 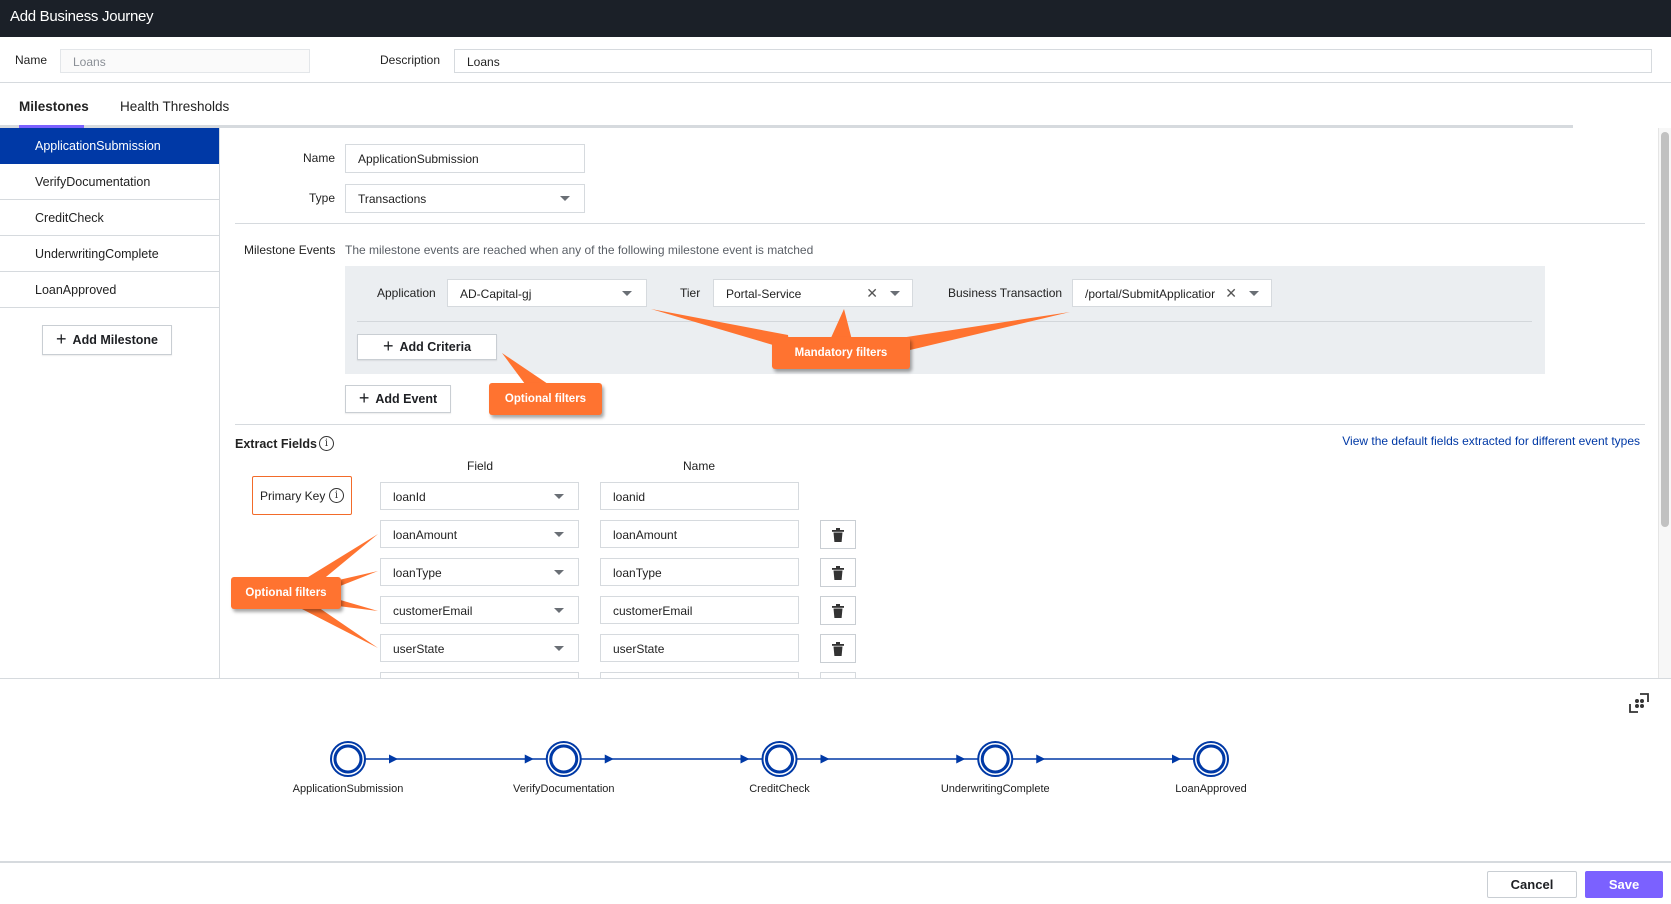 What do you see at coordinates (109, 146) in the screenshot?
I see `milestone-item: ApplicationSubmission` at bounding box center [109, 146].